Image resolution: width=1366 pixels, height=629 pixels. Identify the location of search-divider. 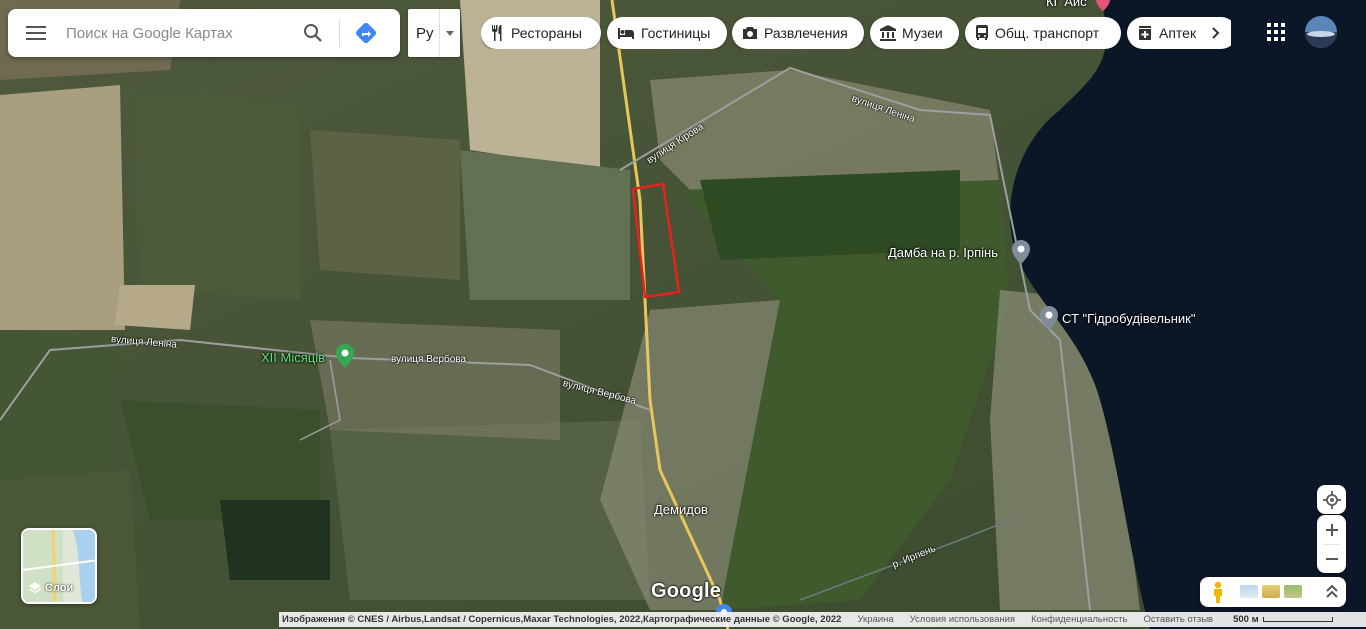
(339, 33).